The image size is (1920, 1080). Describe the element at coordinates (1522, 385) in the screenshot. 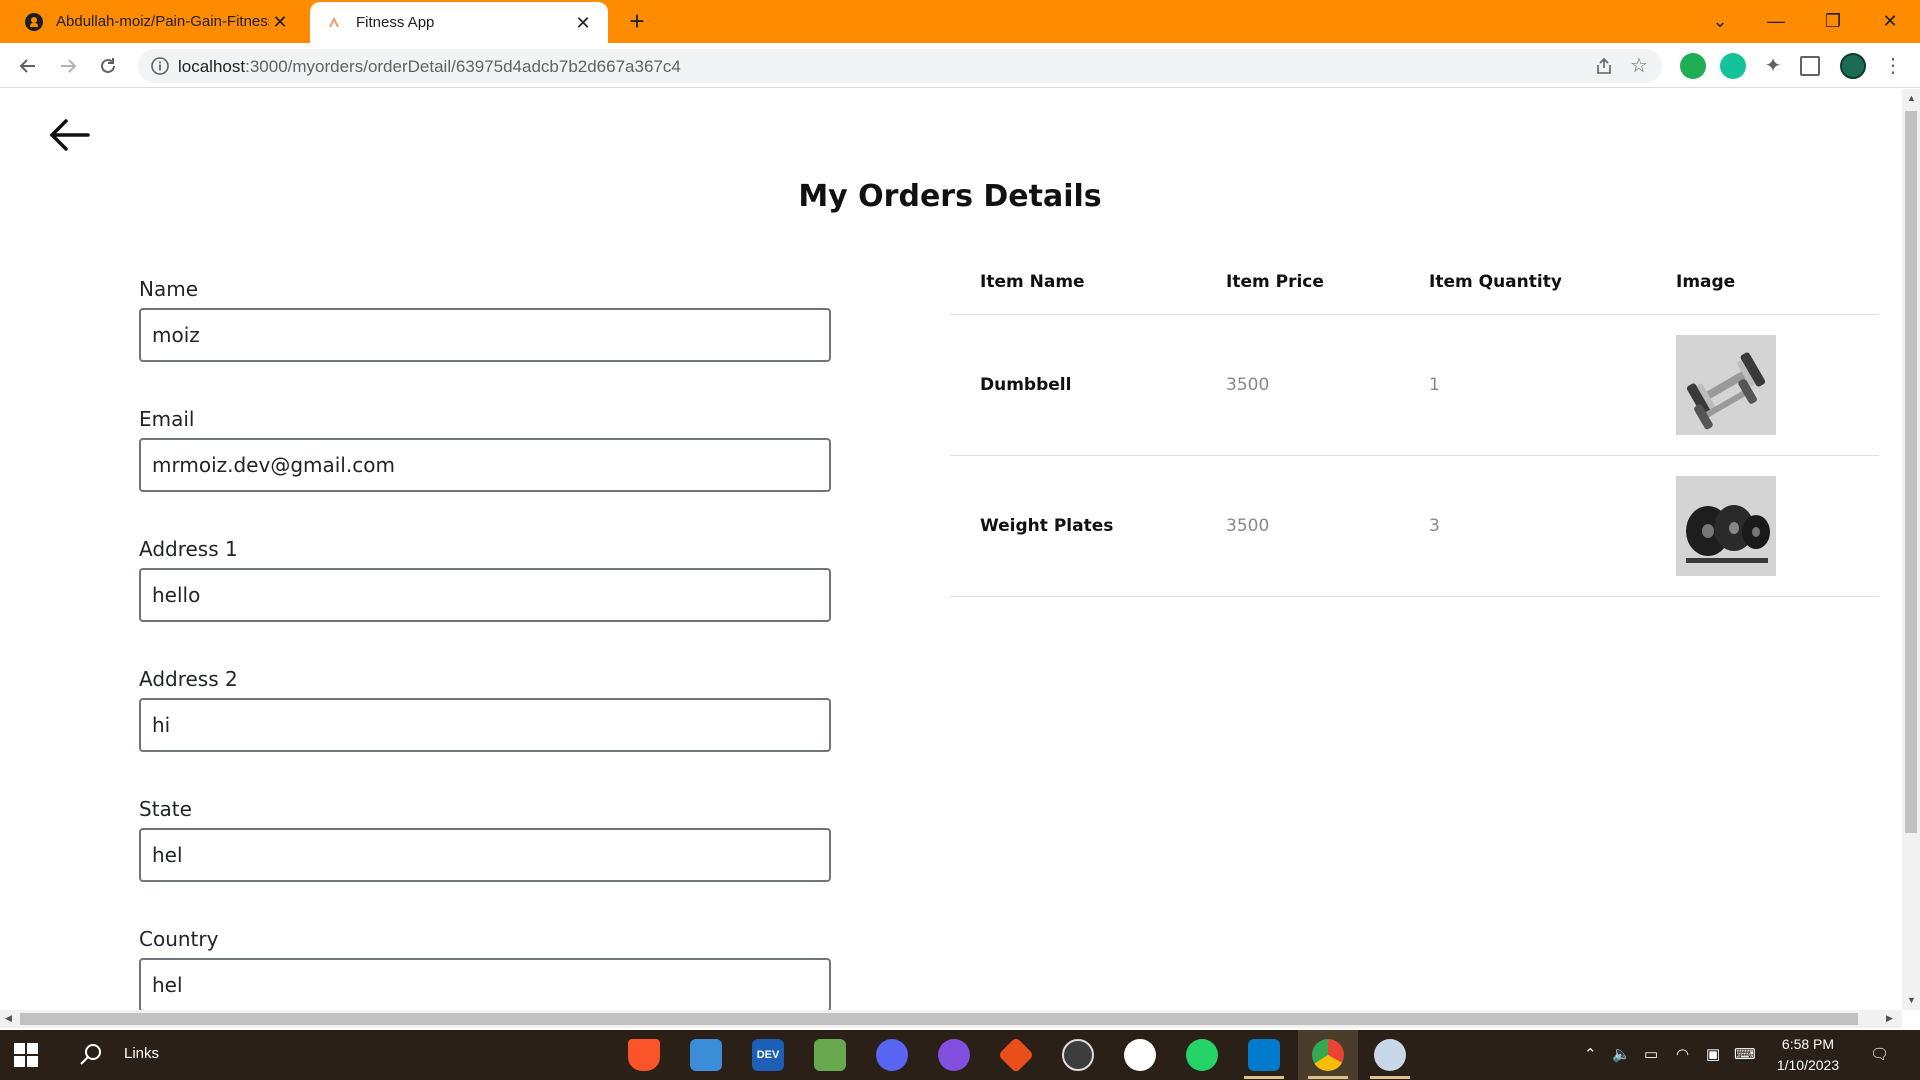

I see `item-quantity-cell: 1` at that location.